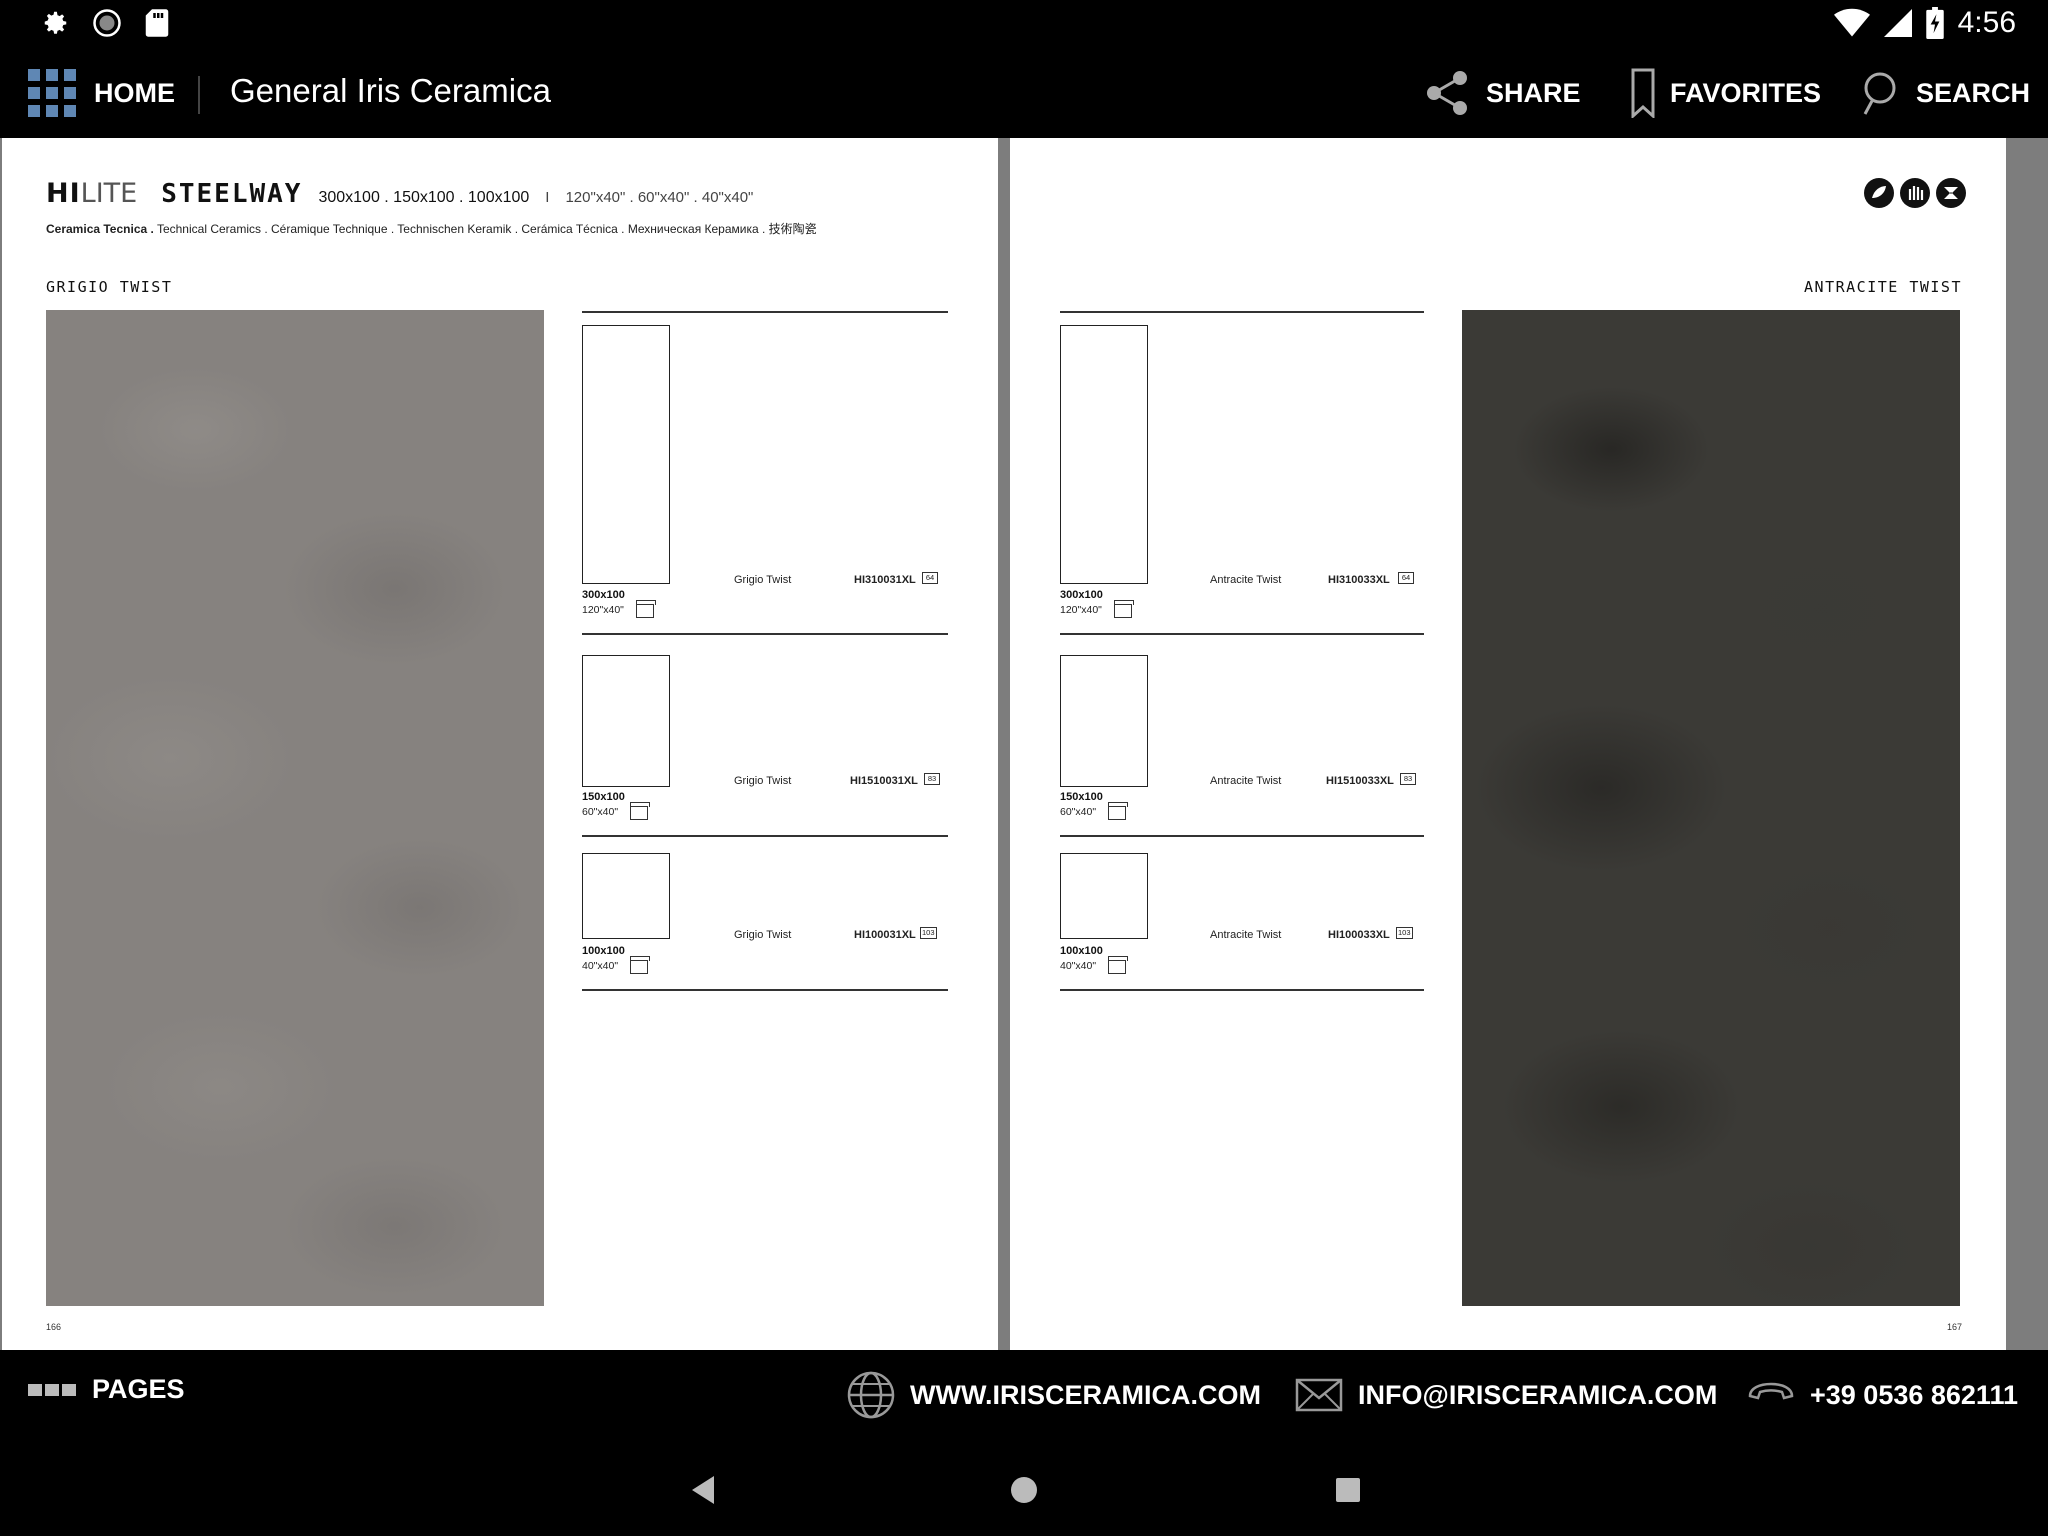 The height and width of the screenshot is (1536, 2048). What do you see at coordinates (101, 93) in the screenshot?
I see `home-button: HOME` at bounding box center [101, 93].